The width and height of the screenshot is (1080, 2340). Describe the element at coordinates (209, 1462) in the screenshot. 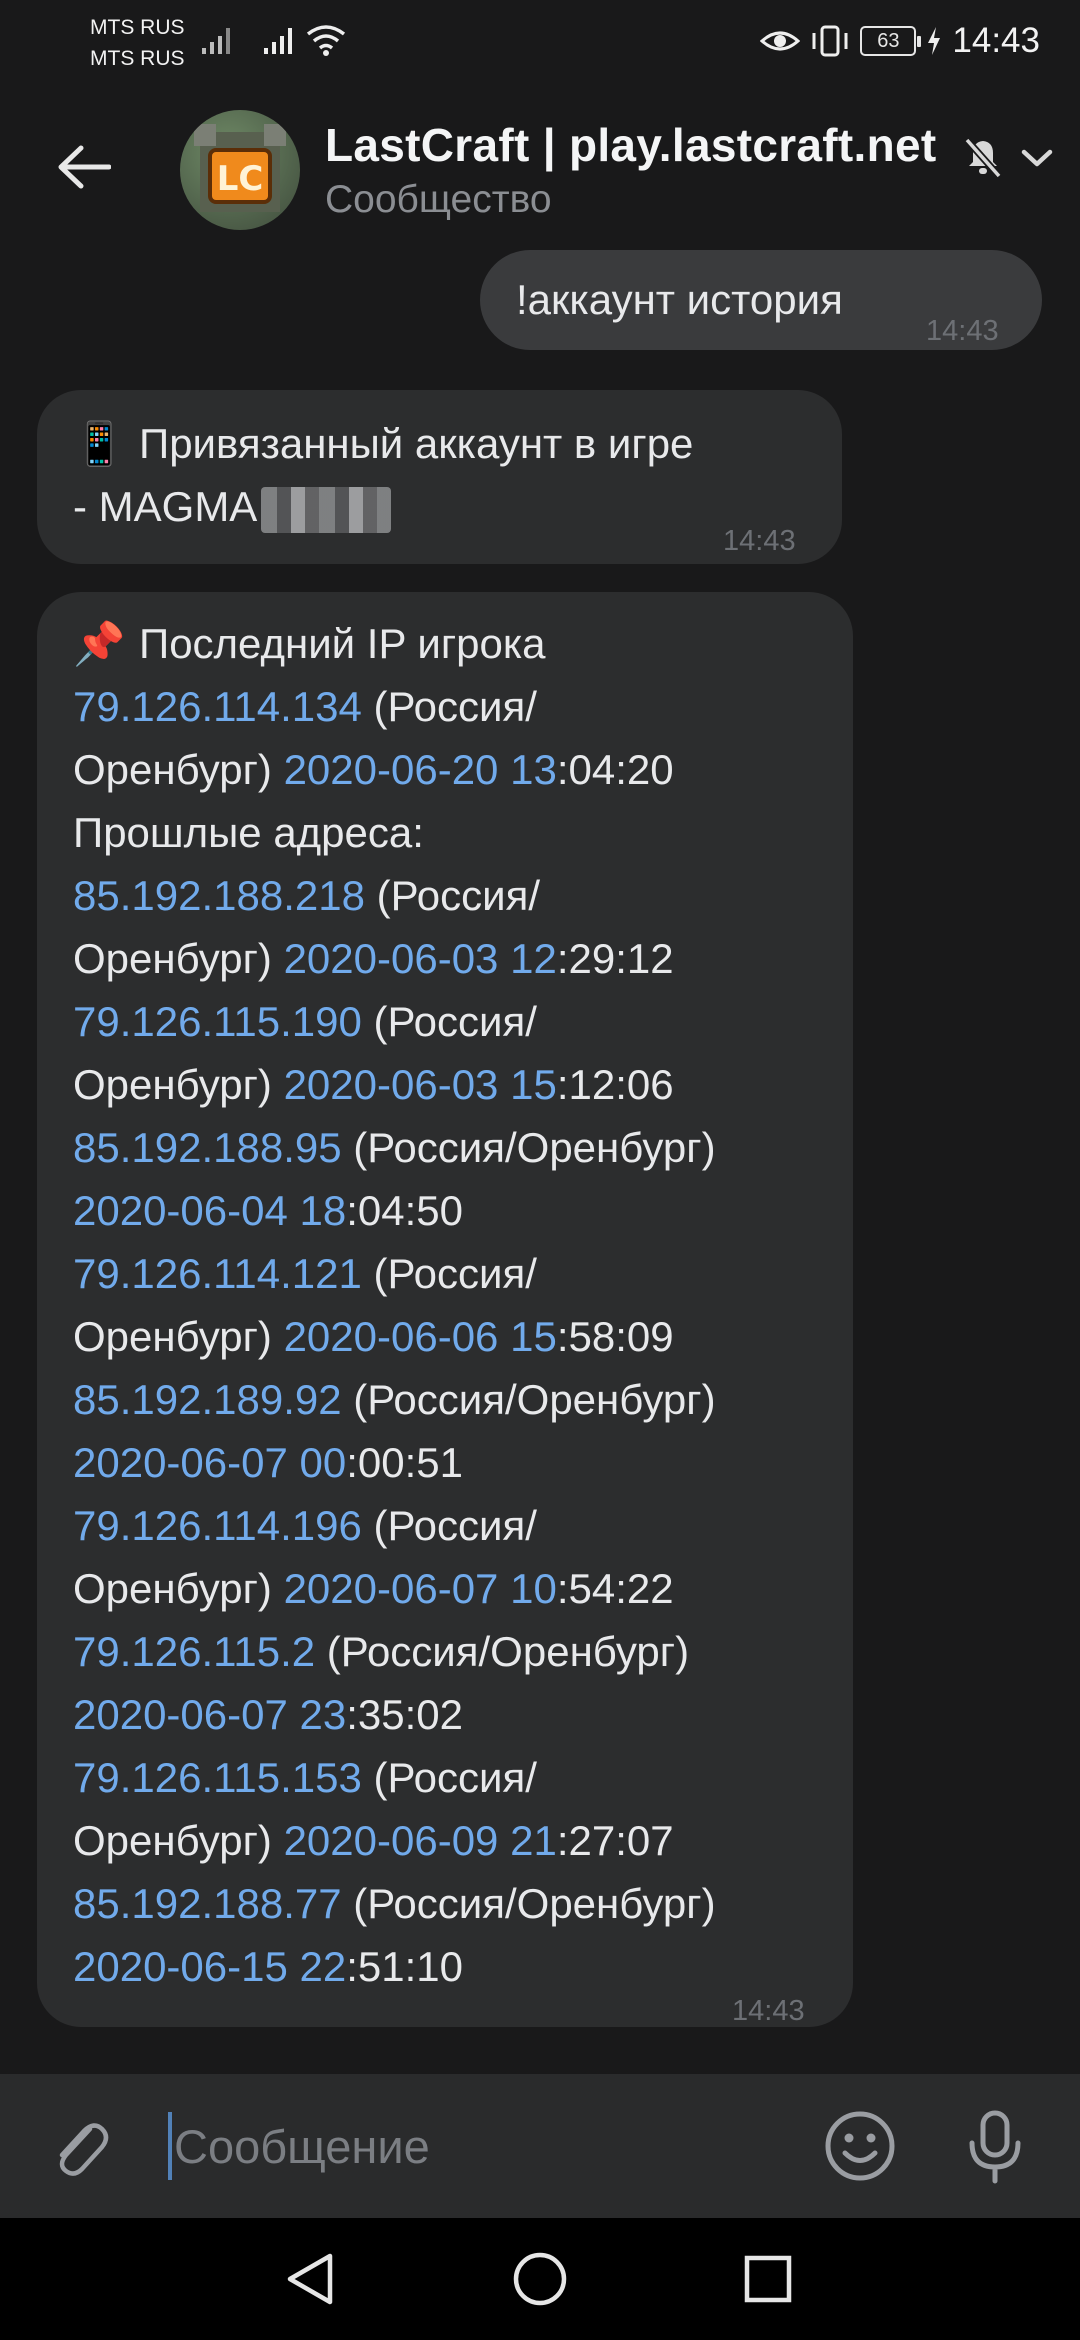

I see `datetime-link: 2020-06-07 00` at that location.